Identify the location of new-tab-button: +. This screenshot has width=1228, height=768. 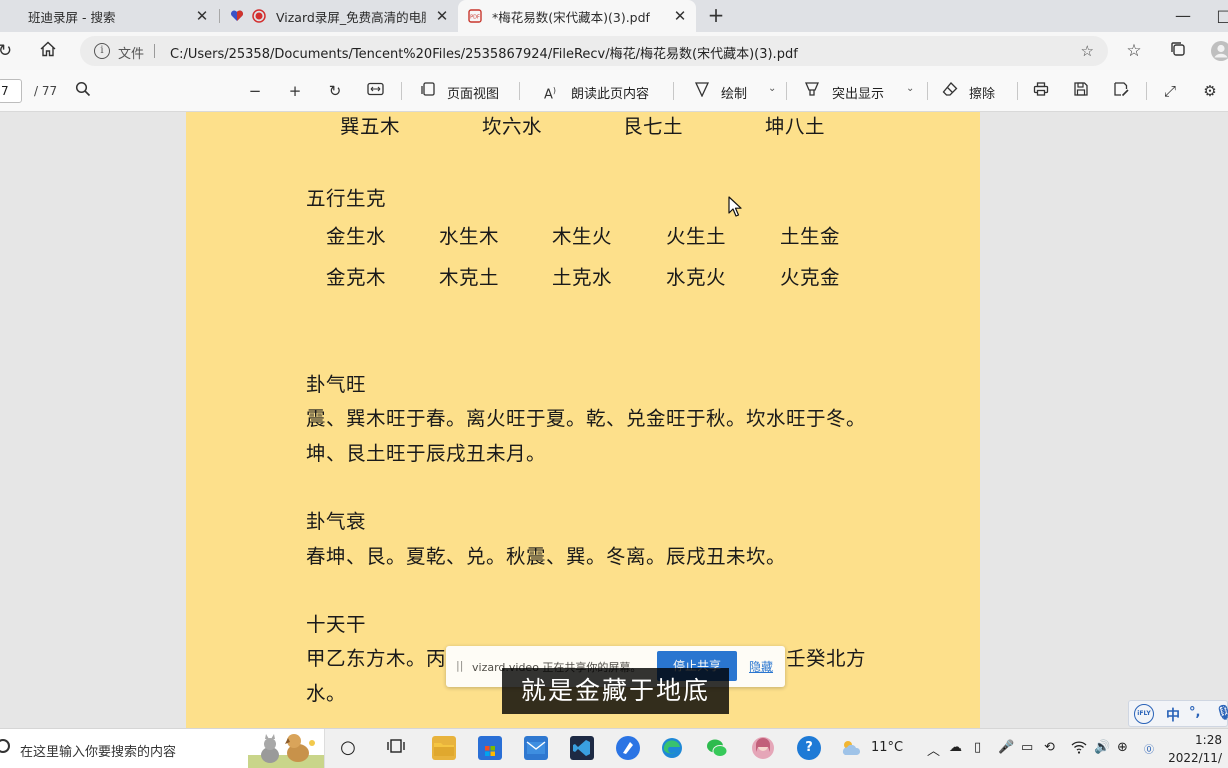
(716, 16).